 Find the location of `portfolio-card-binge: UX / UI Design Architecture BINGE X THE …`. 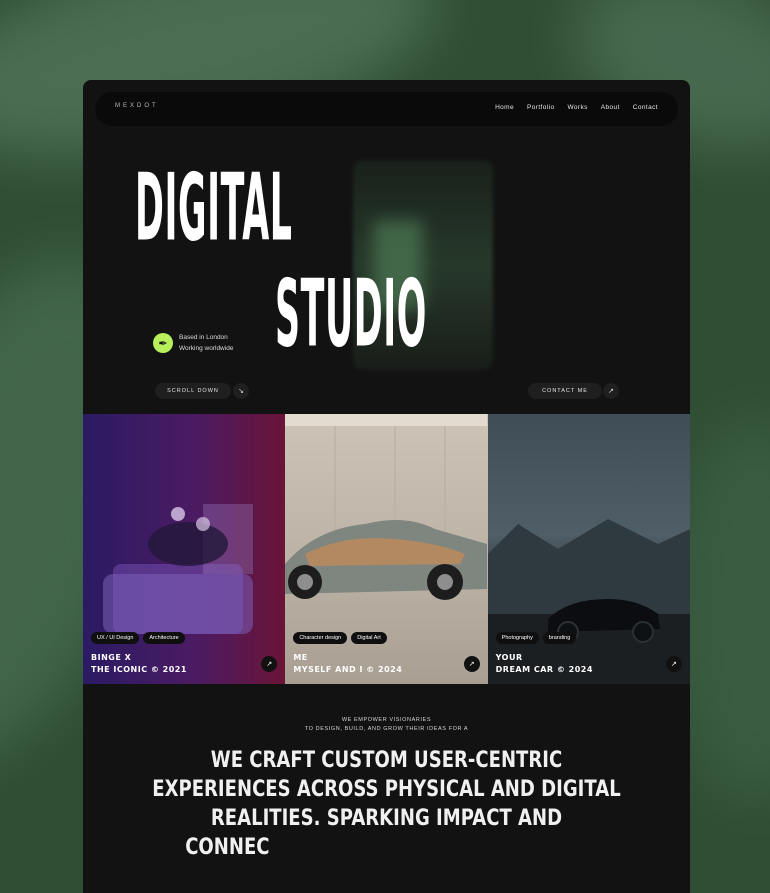

portfolio-card-binge: UX / UI Design Architecture BINGE X THE … is located at coordinates (184, 549).